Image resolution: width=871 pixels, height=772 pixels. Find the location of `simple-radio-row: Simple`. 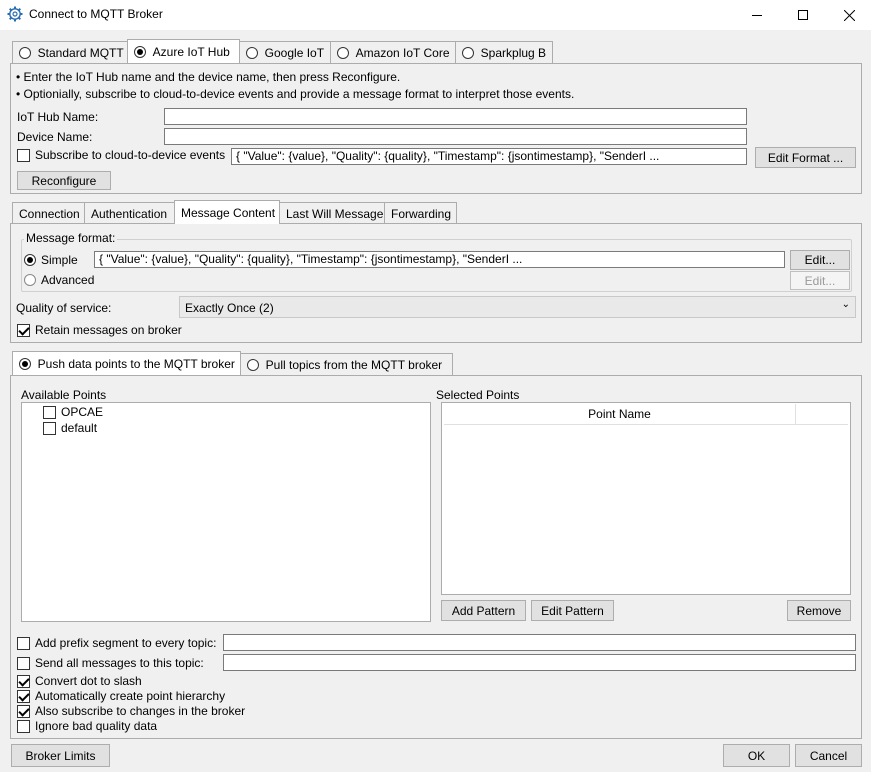

simple-radio-row: Simple is located at coordinates (51, 260).